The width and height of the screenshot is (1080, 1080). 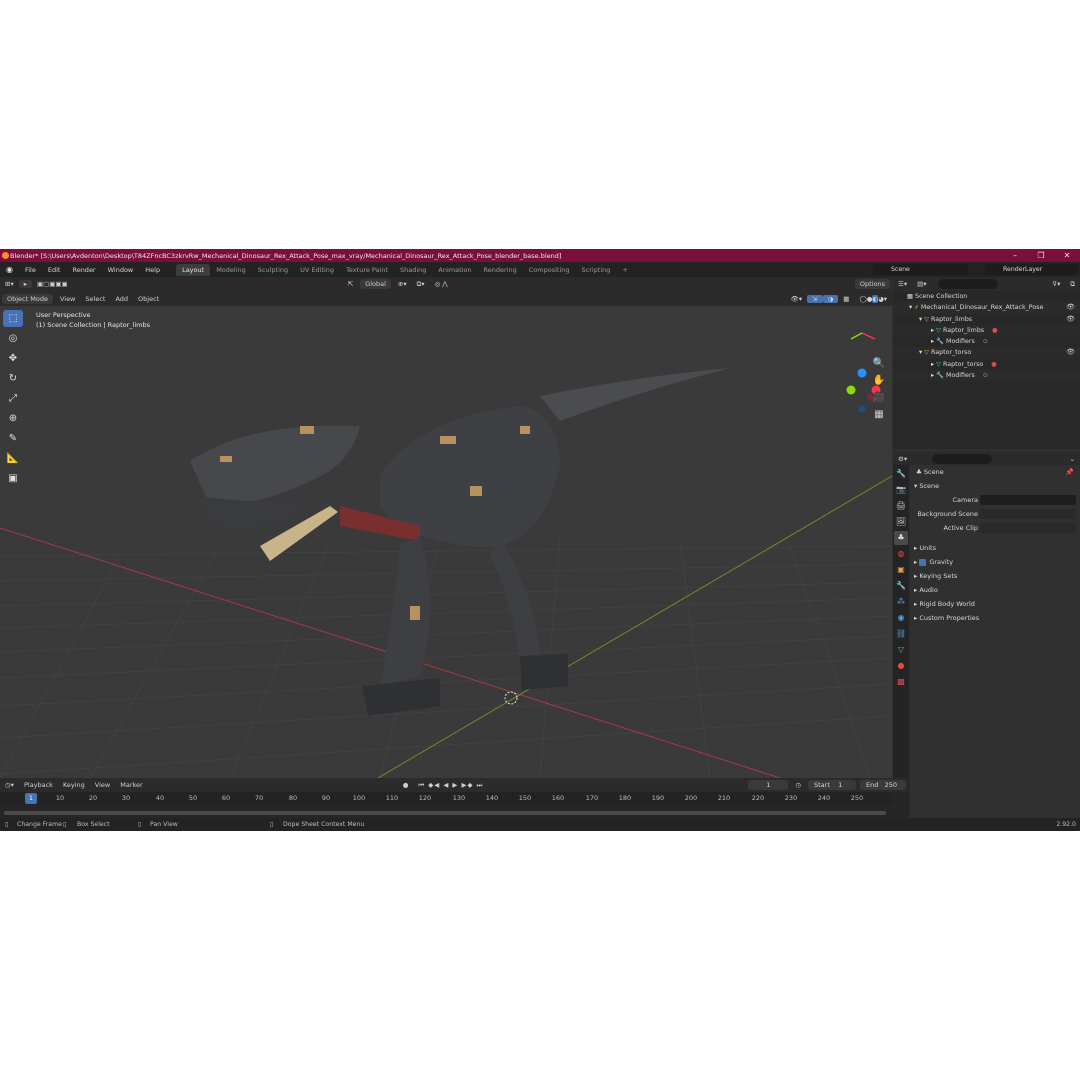 What do you see at coordinates (13, 318) in the screenshot?
I see `select-box-tool-icon: ⬚` at bounding box center [13, 318].